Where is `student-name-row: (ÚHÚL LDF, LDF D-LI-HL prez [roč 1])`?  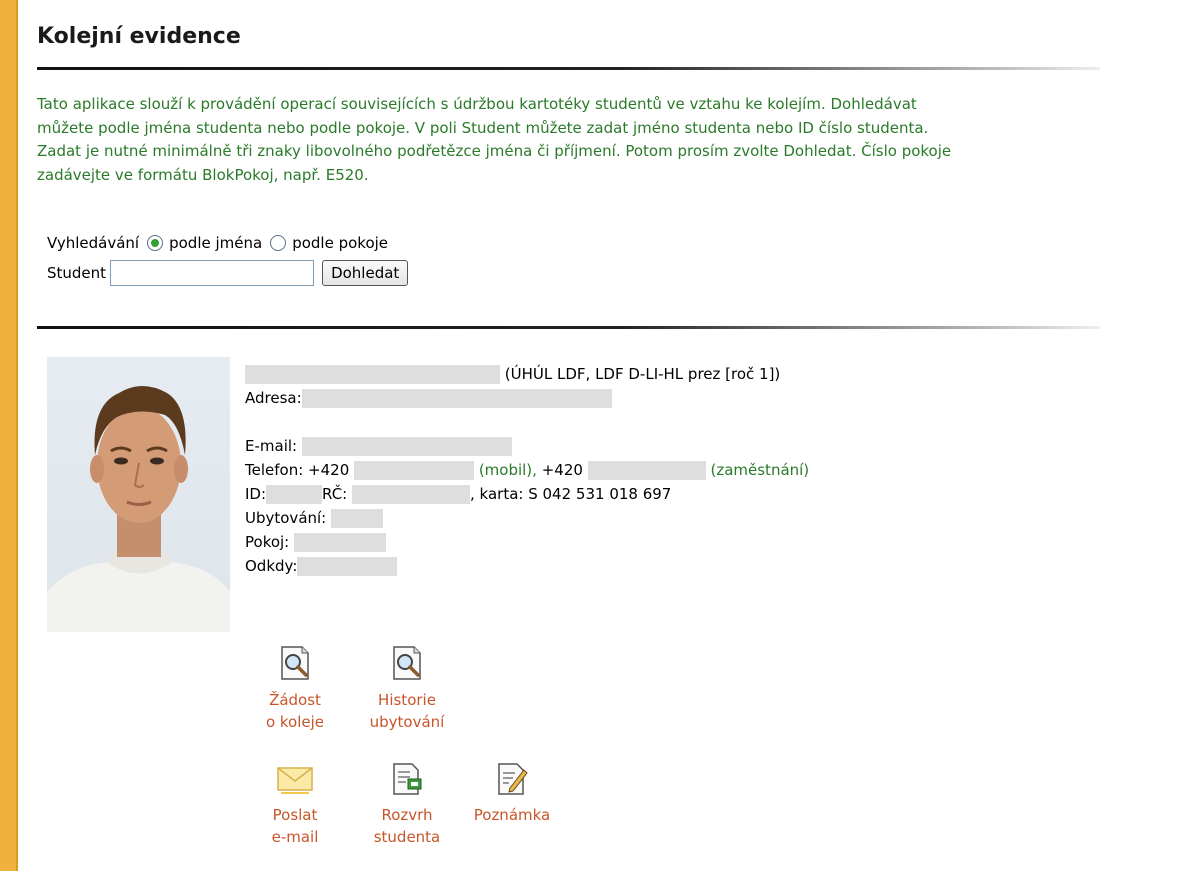 student-name-row: (ÚHÚL LDF, LDF D-LI-HL prez [roč 1]) is located at coordinates (527, 374).